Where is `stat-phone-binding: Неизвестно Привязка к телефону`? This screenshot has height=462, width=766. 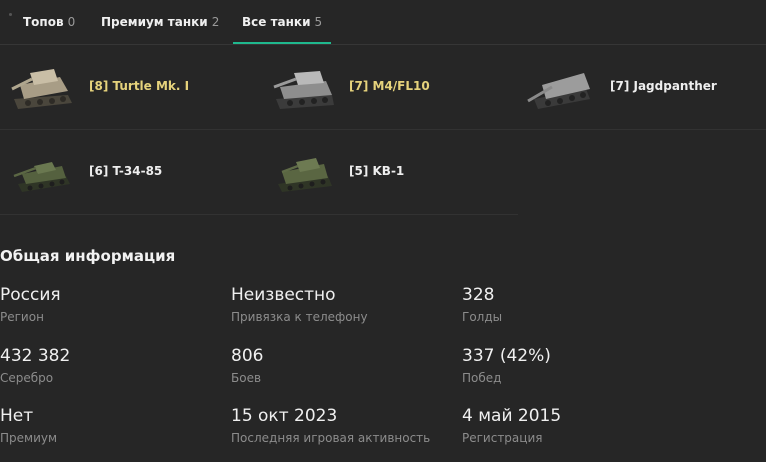 stat-phone-binding: Неизвестно Привязка к телефону is located at coordinates (299, 304).